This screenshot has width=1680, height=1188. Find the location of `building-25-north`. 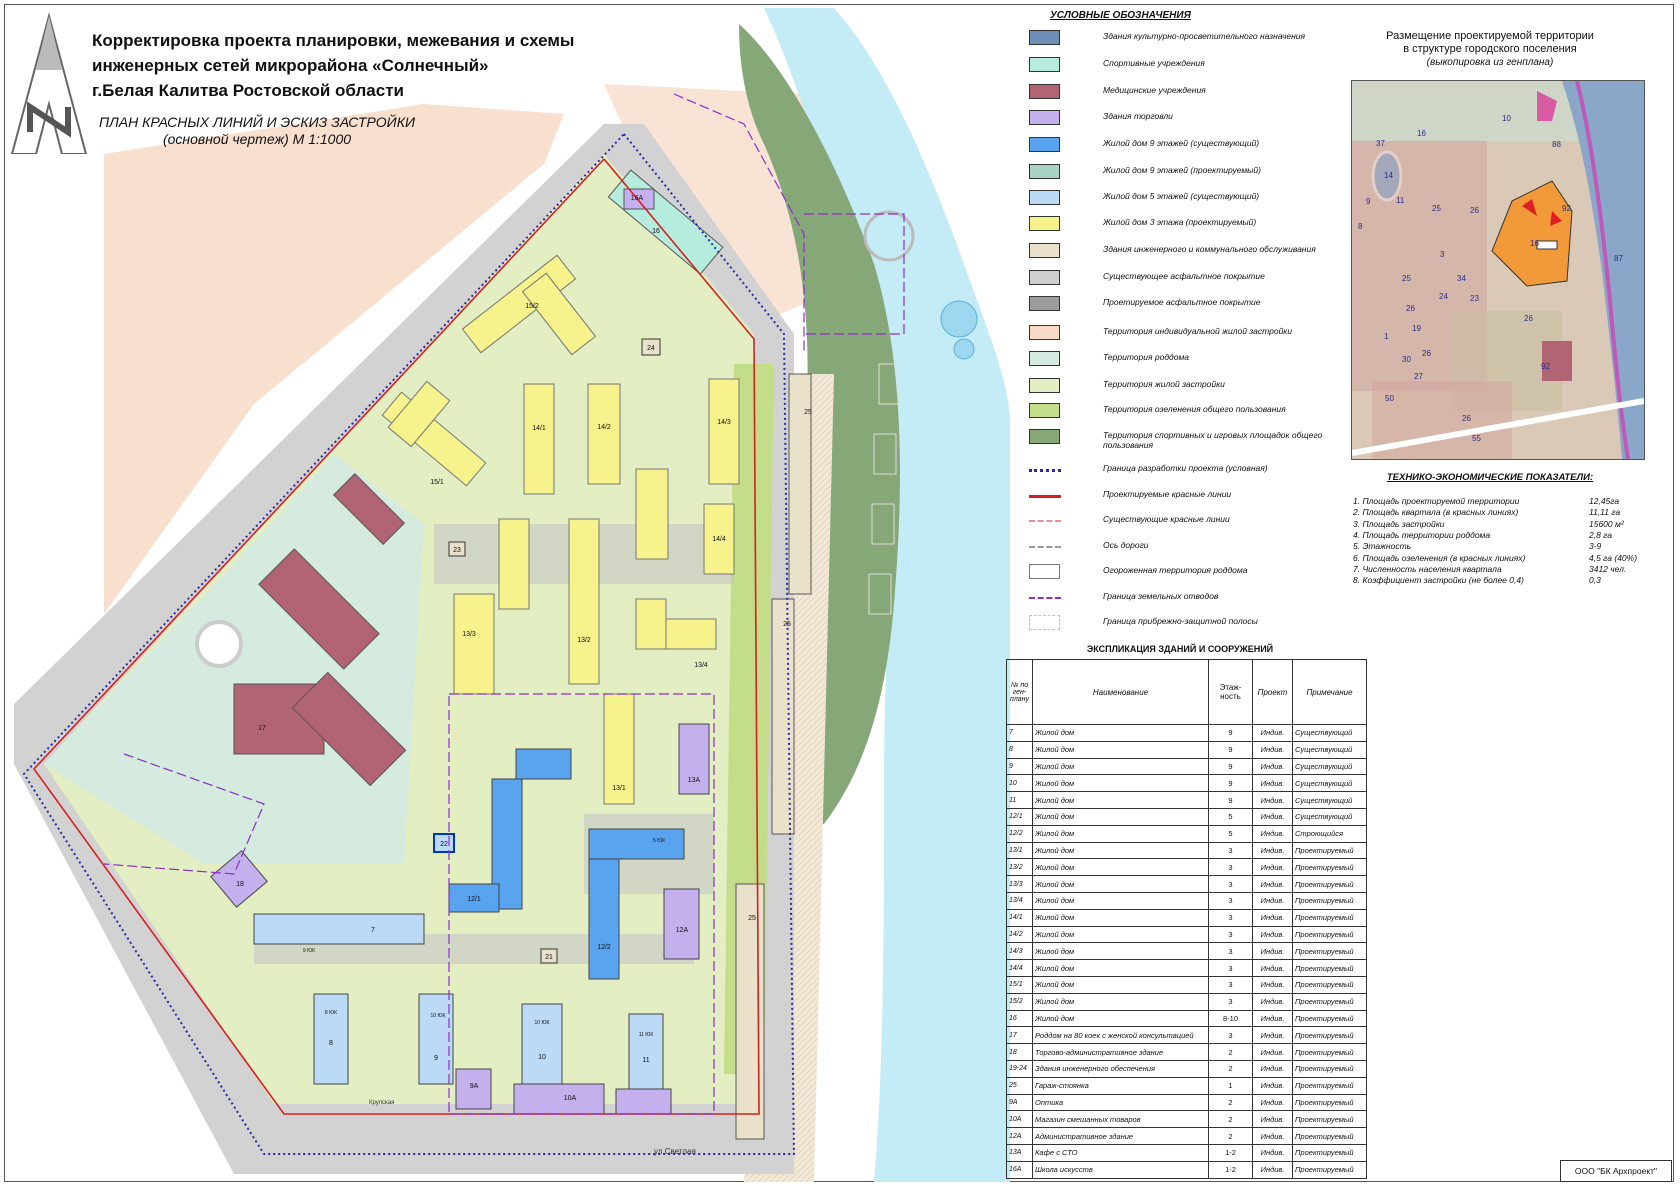

building-25-north is located at coordinates (800, 484).